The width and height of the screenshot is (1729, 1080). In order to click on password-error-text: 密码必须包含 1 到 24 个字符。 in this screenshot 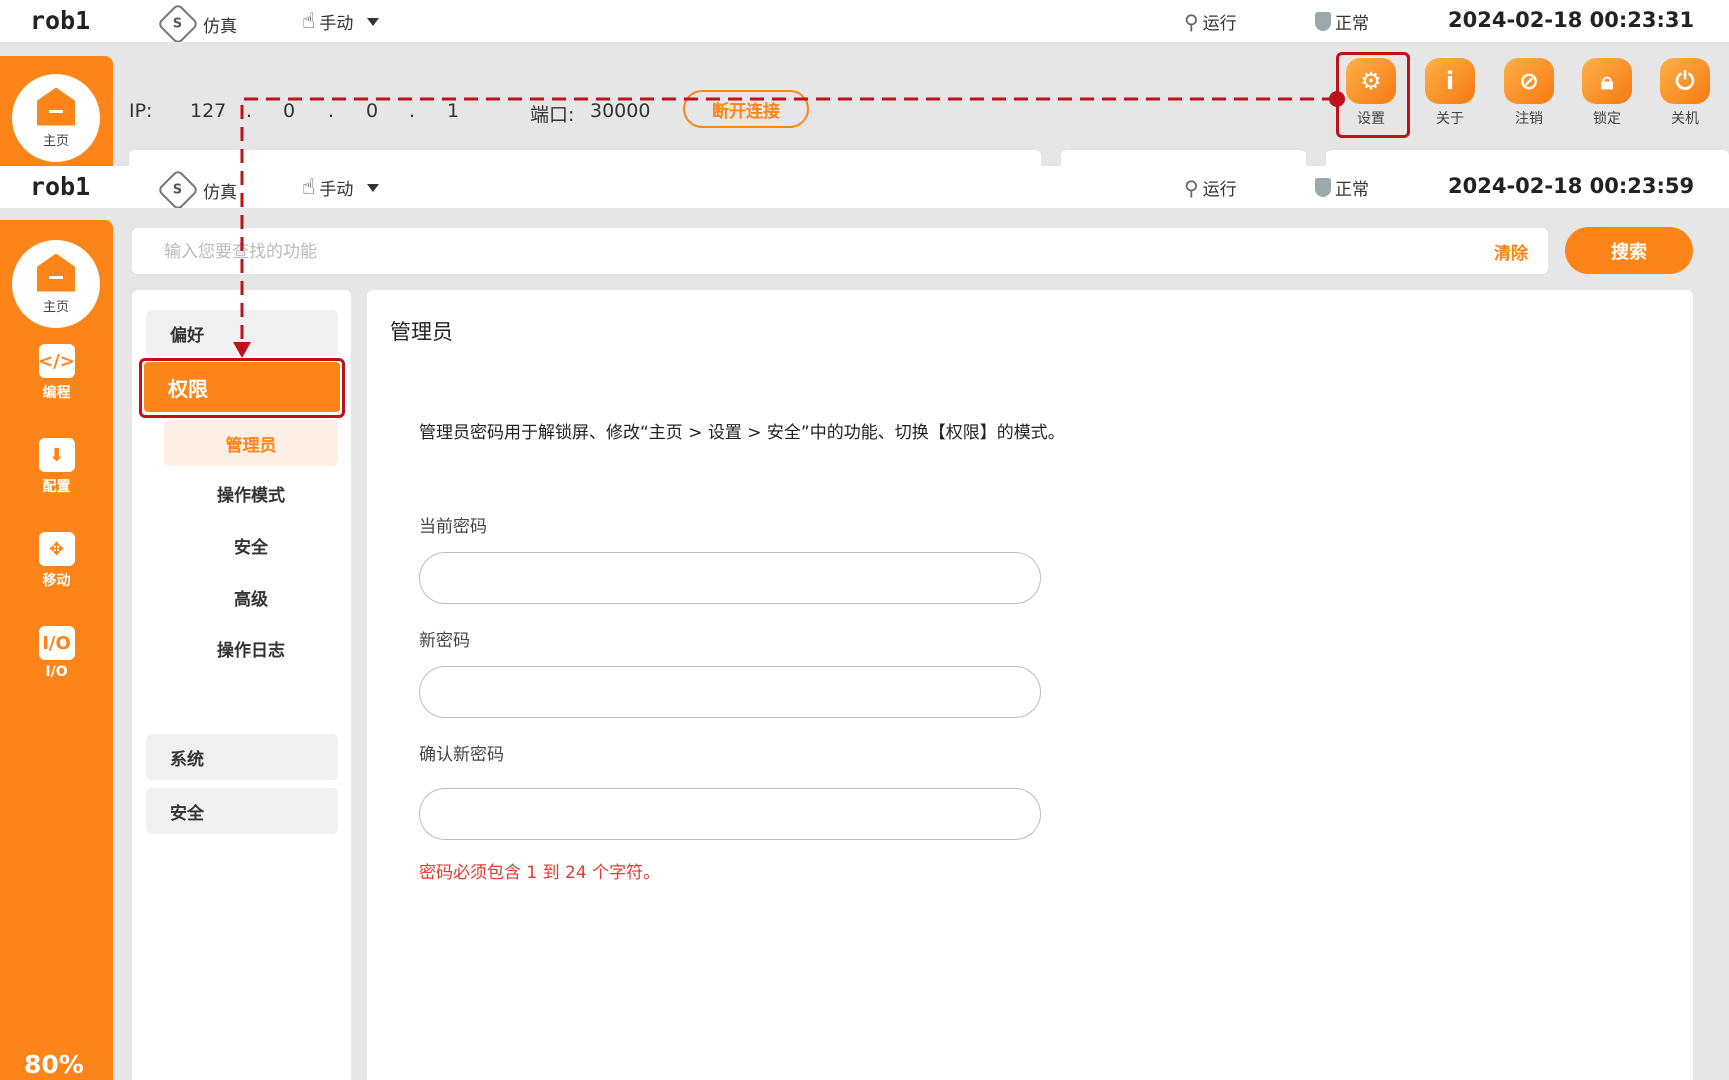, I will do `click(540, 873)`.